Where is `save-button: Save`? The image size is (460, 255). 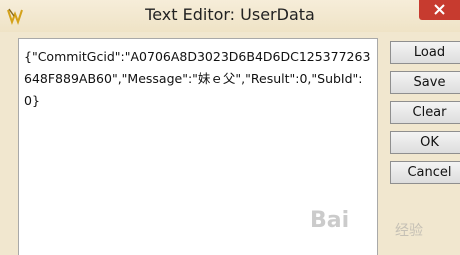
save-button: Save is located at coordinates (425, 82).